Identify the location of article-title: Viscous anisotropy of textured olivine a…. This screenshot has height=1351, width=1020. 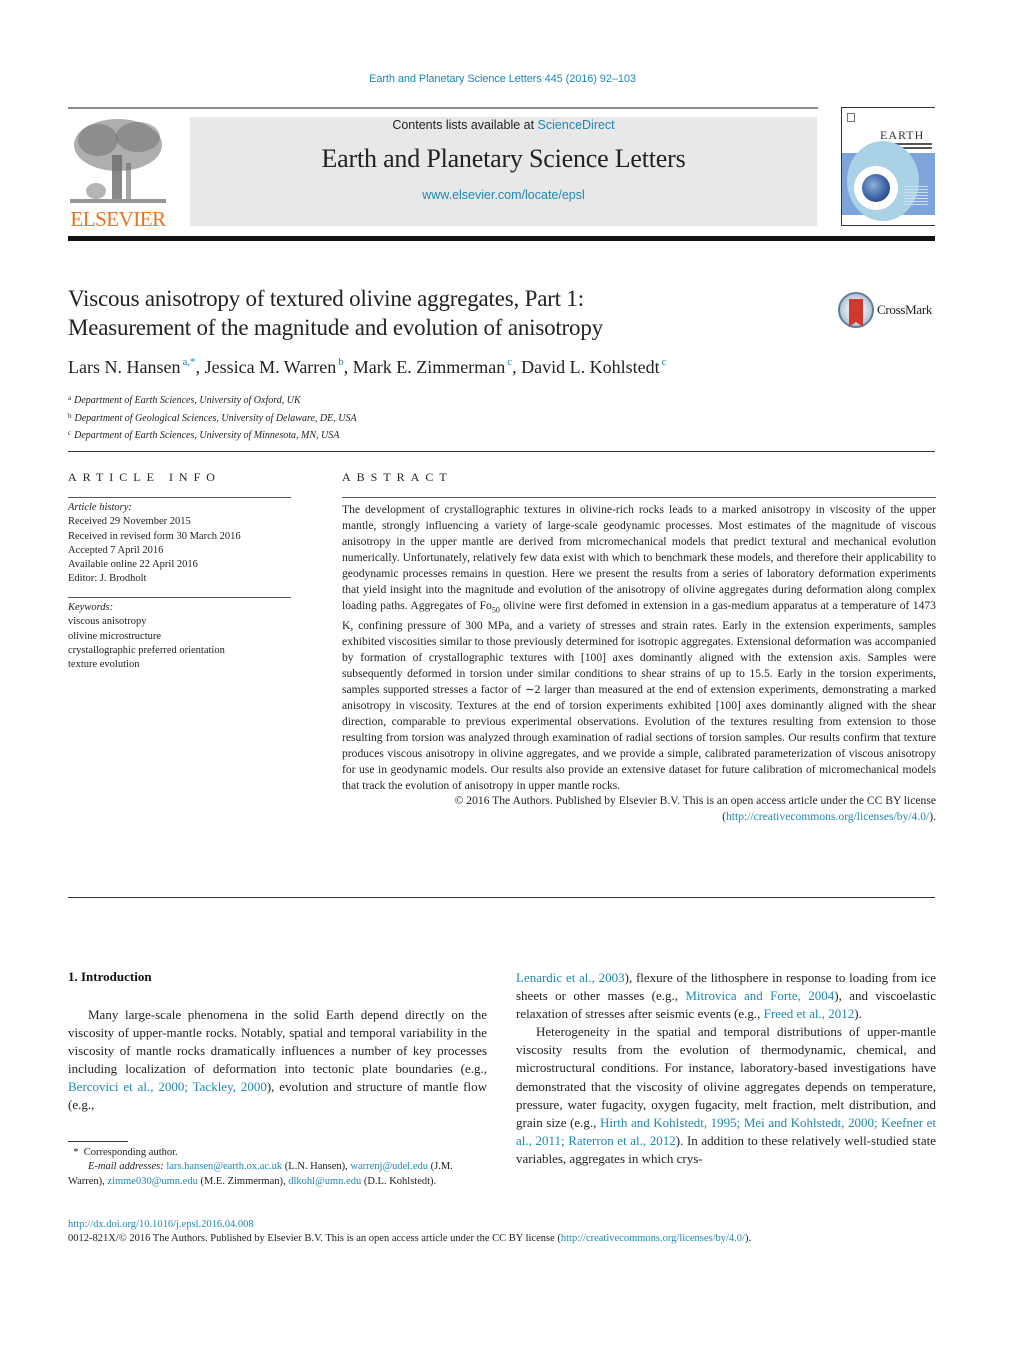
(335, 313).